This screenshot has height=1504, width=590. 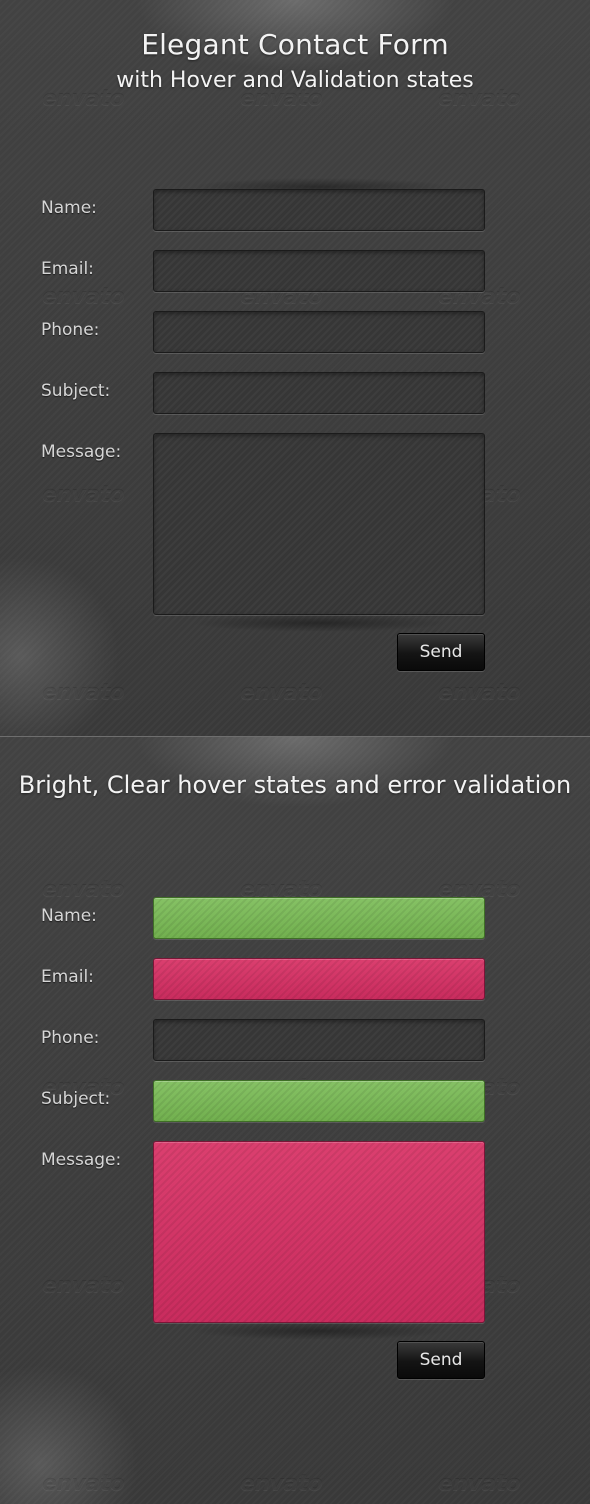 I want to click on name-input-valid, so click(x=319, y=918).